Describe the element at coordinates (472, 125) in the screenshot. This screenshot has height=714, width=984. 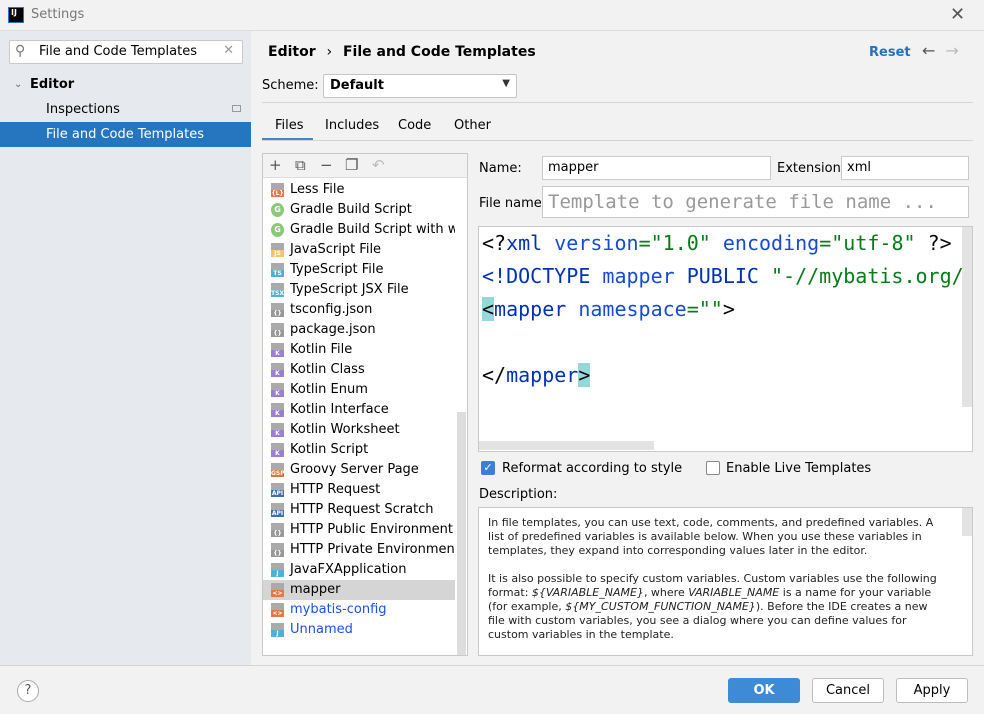
I see `tab-other: Other` at that location.